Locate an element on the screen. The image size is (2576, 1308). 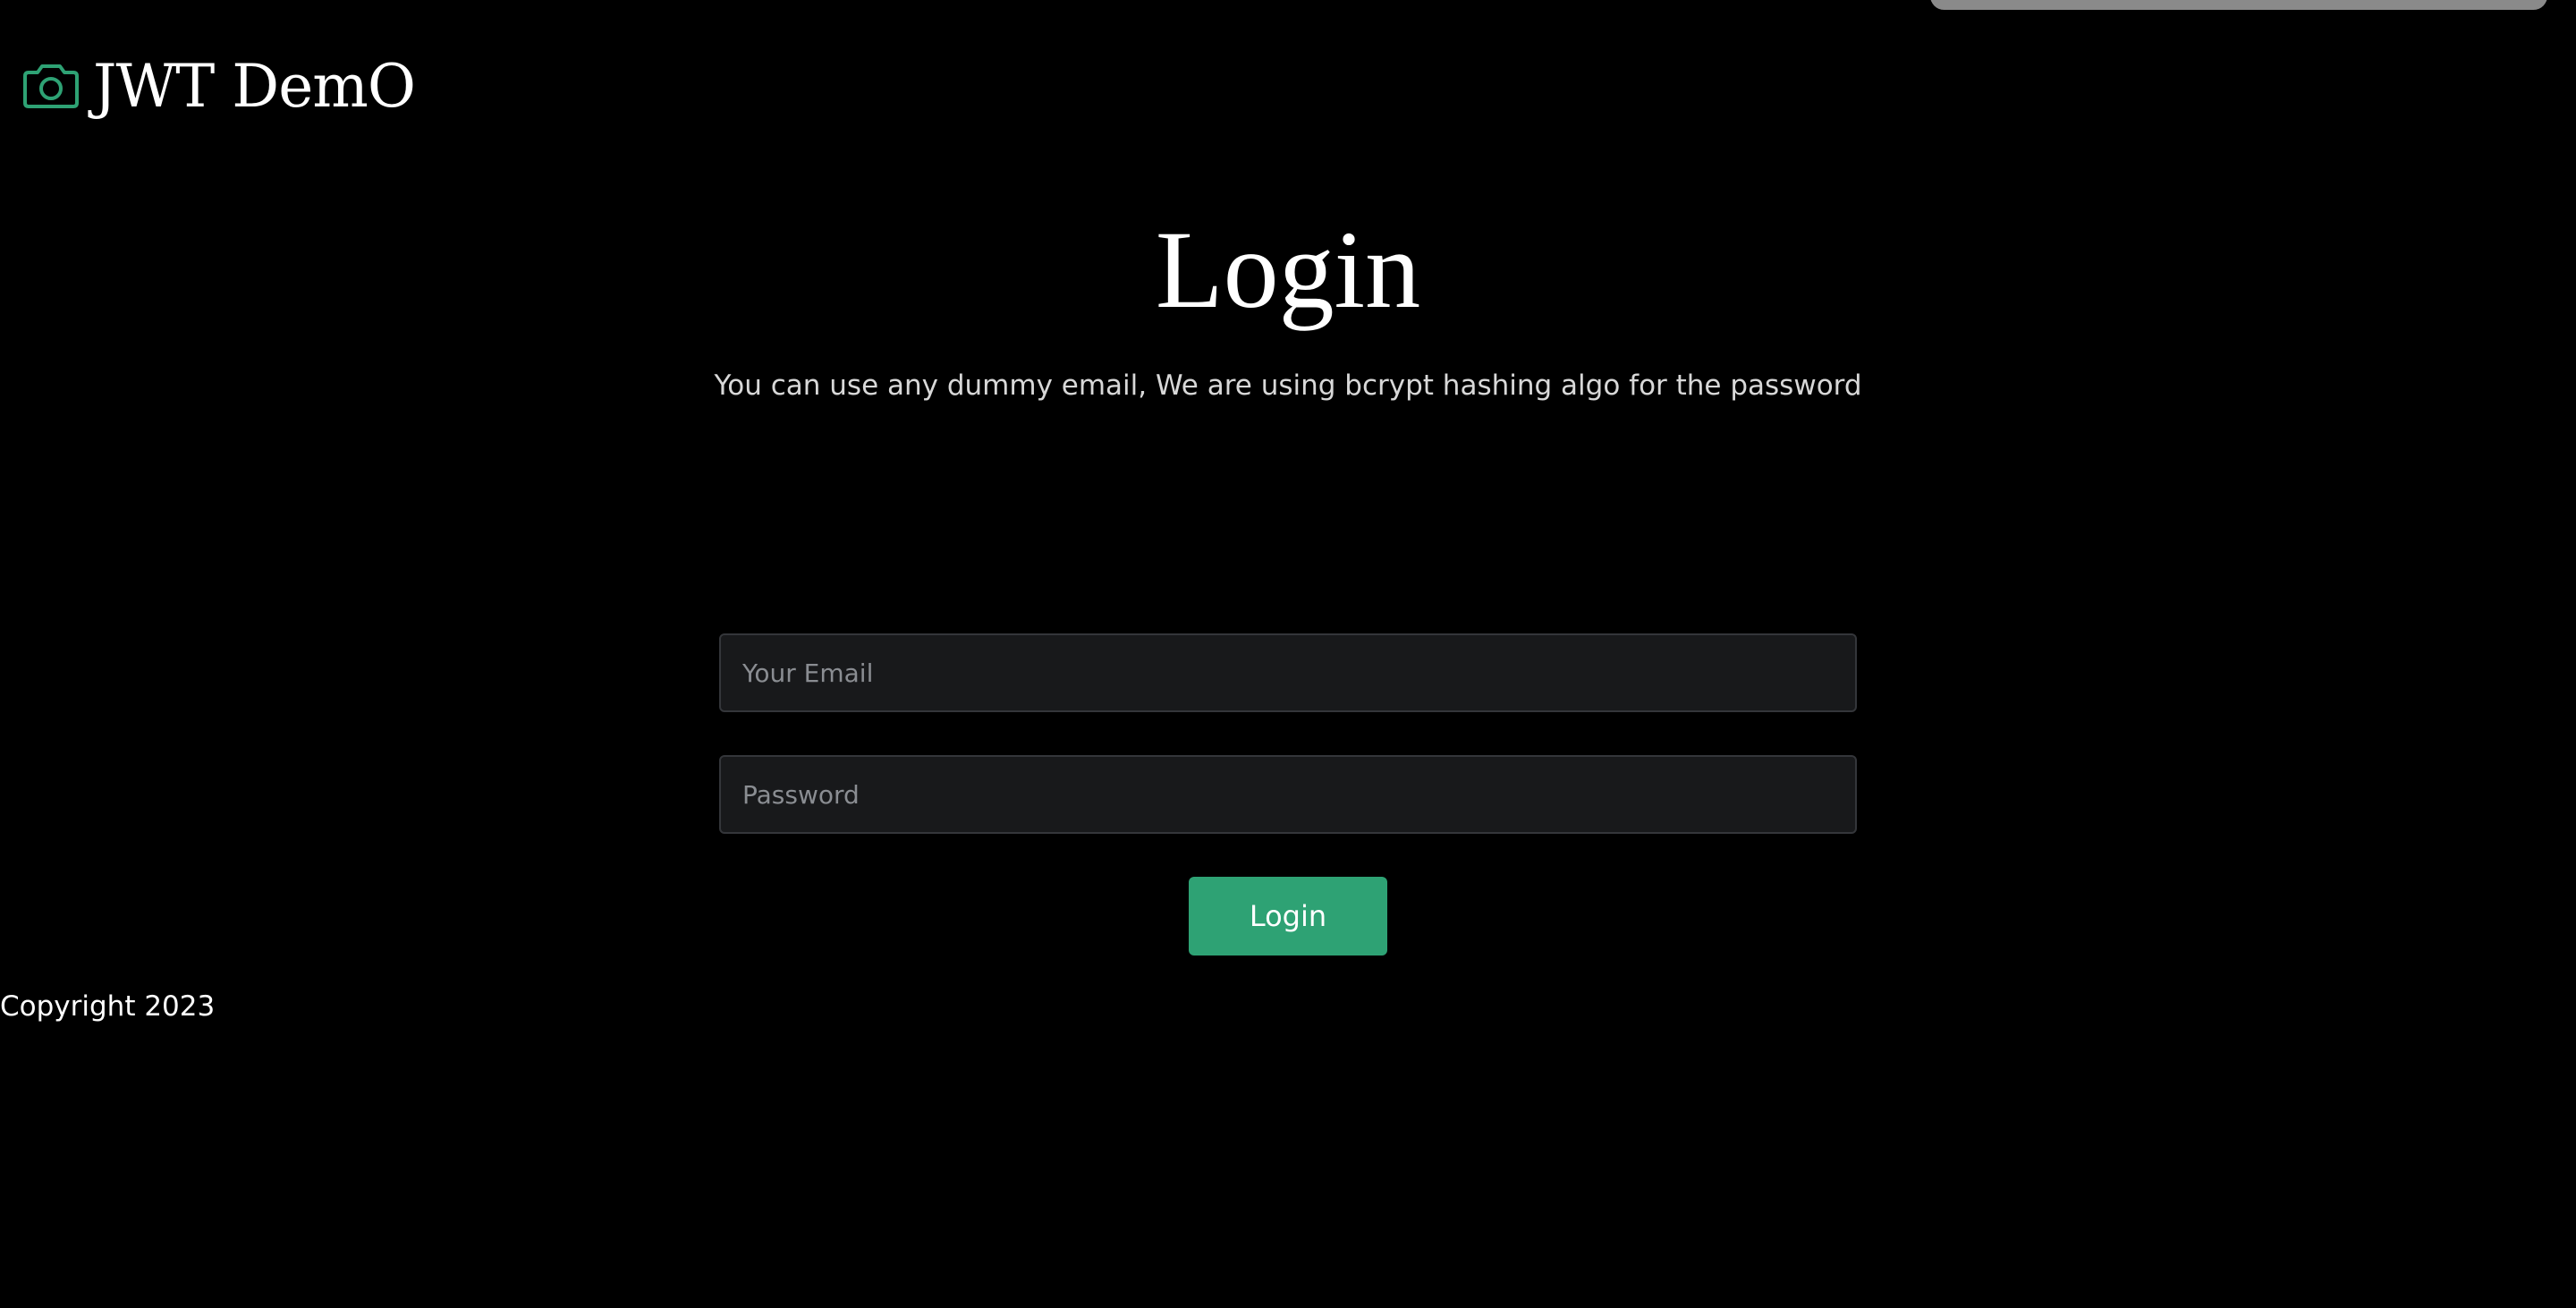
camera-icon is located at coordinates (51, 87).